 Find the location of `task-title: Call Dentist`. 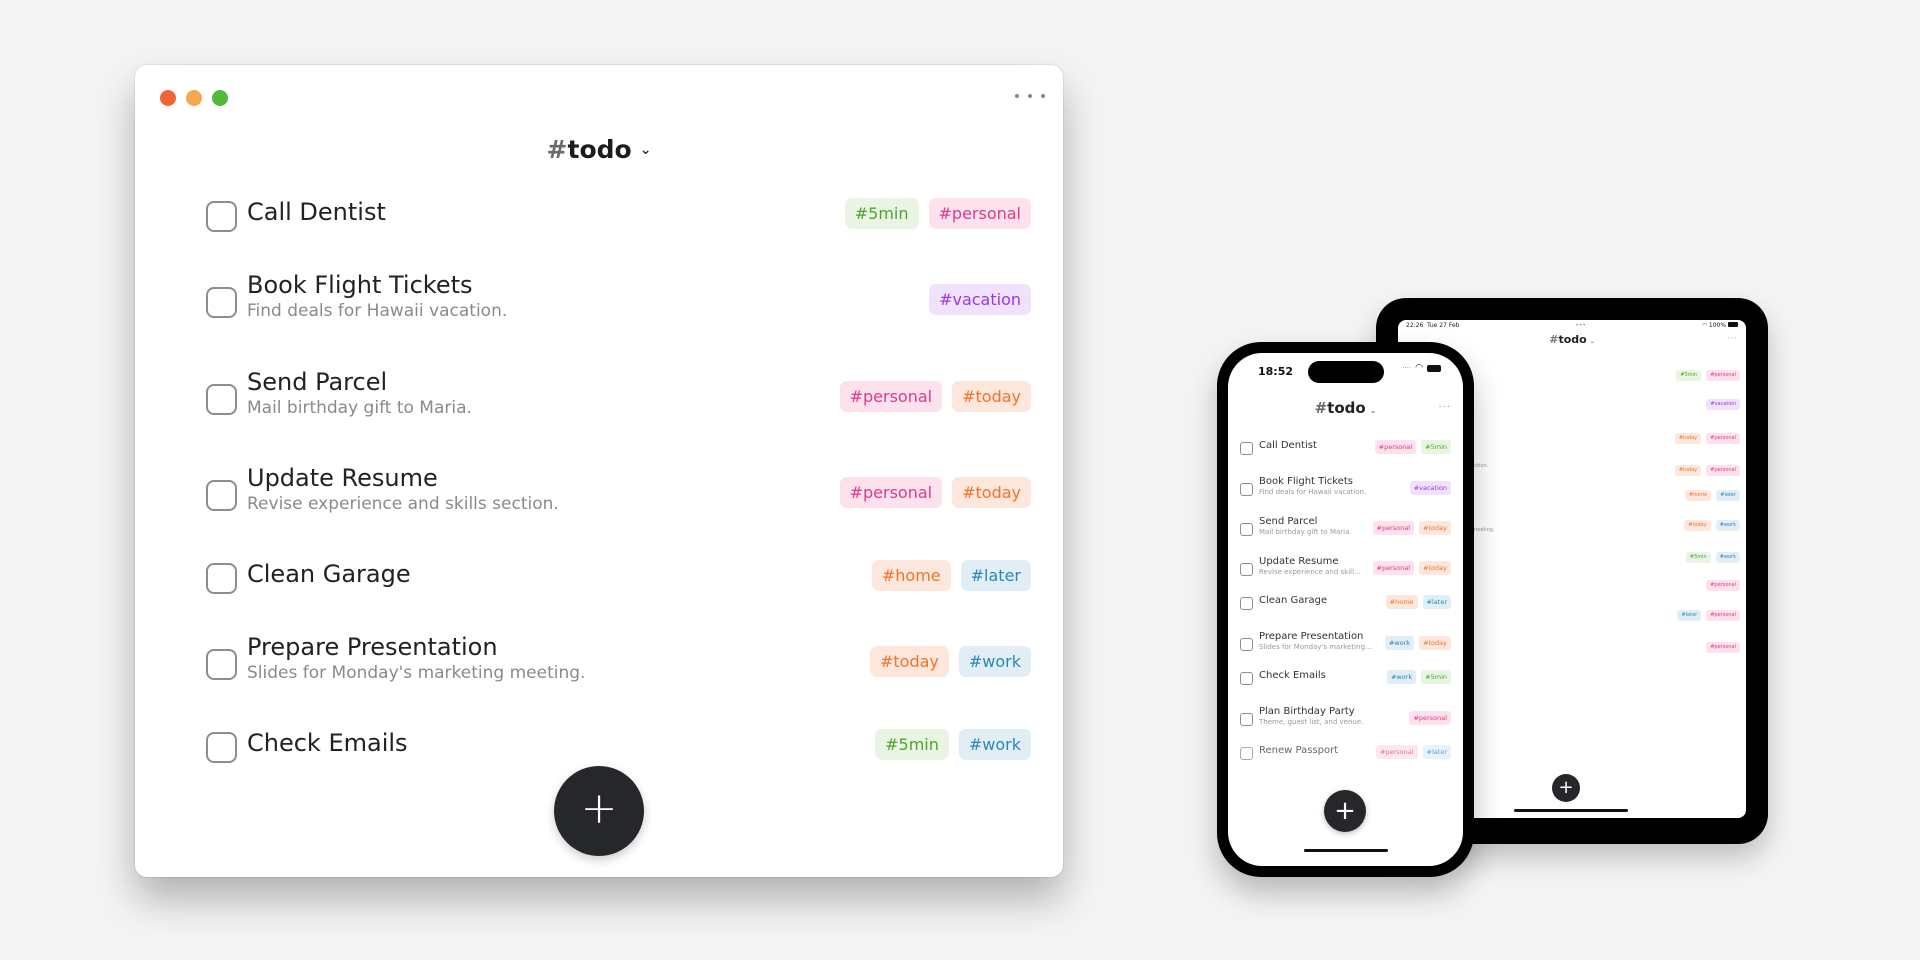

task-title: Call Dentist is located at coordinates (316, 212).